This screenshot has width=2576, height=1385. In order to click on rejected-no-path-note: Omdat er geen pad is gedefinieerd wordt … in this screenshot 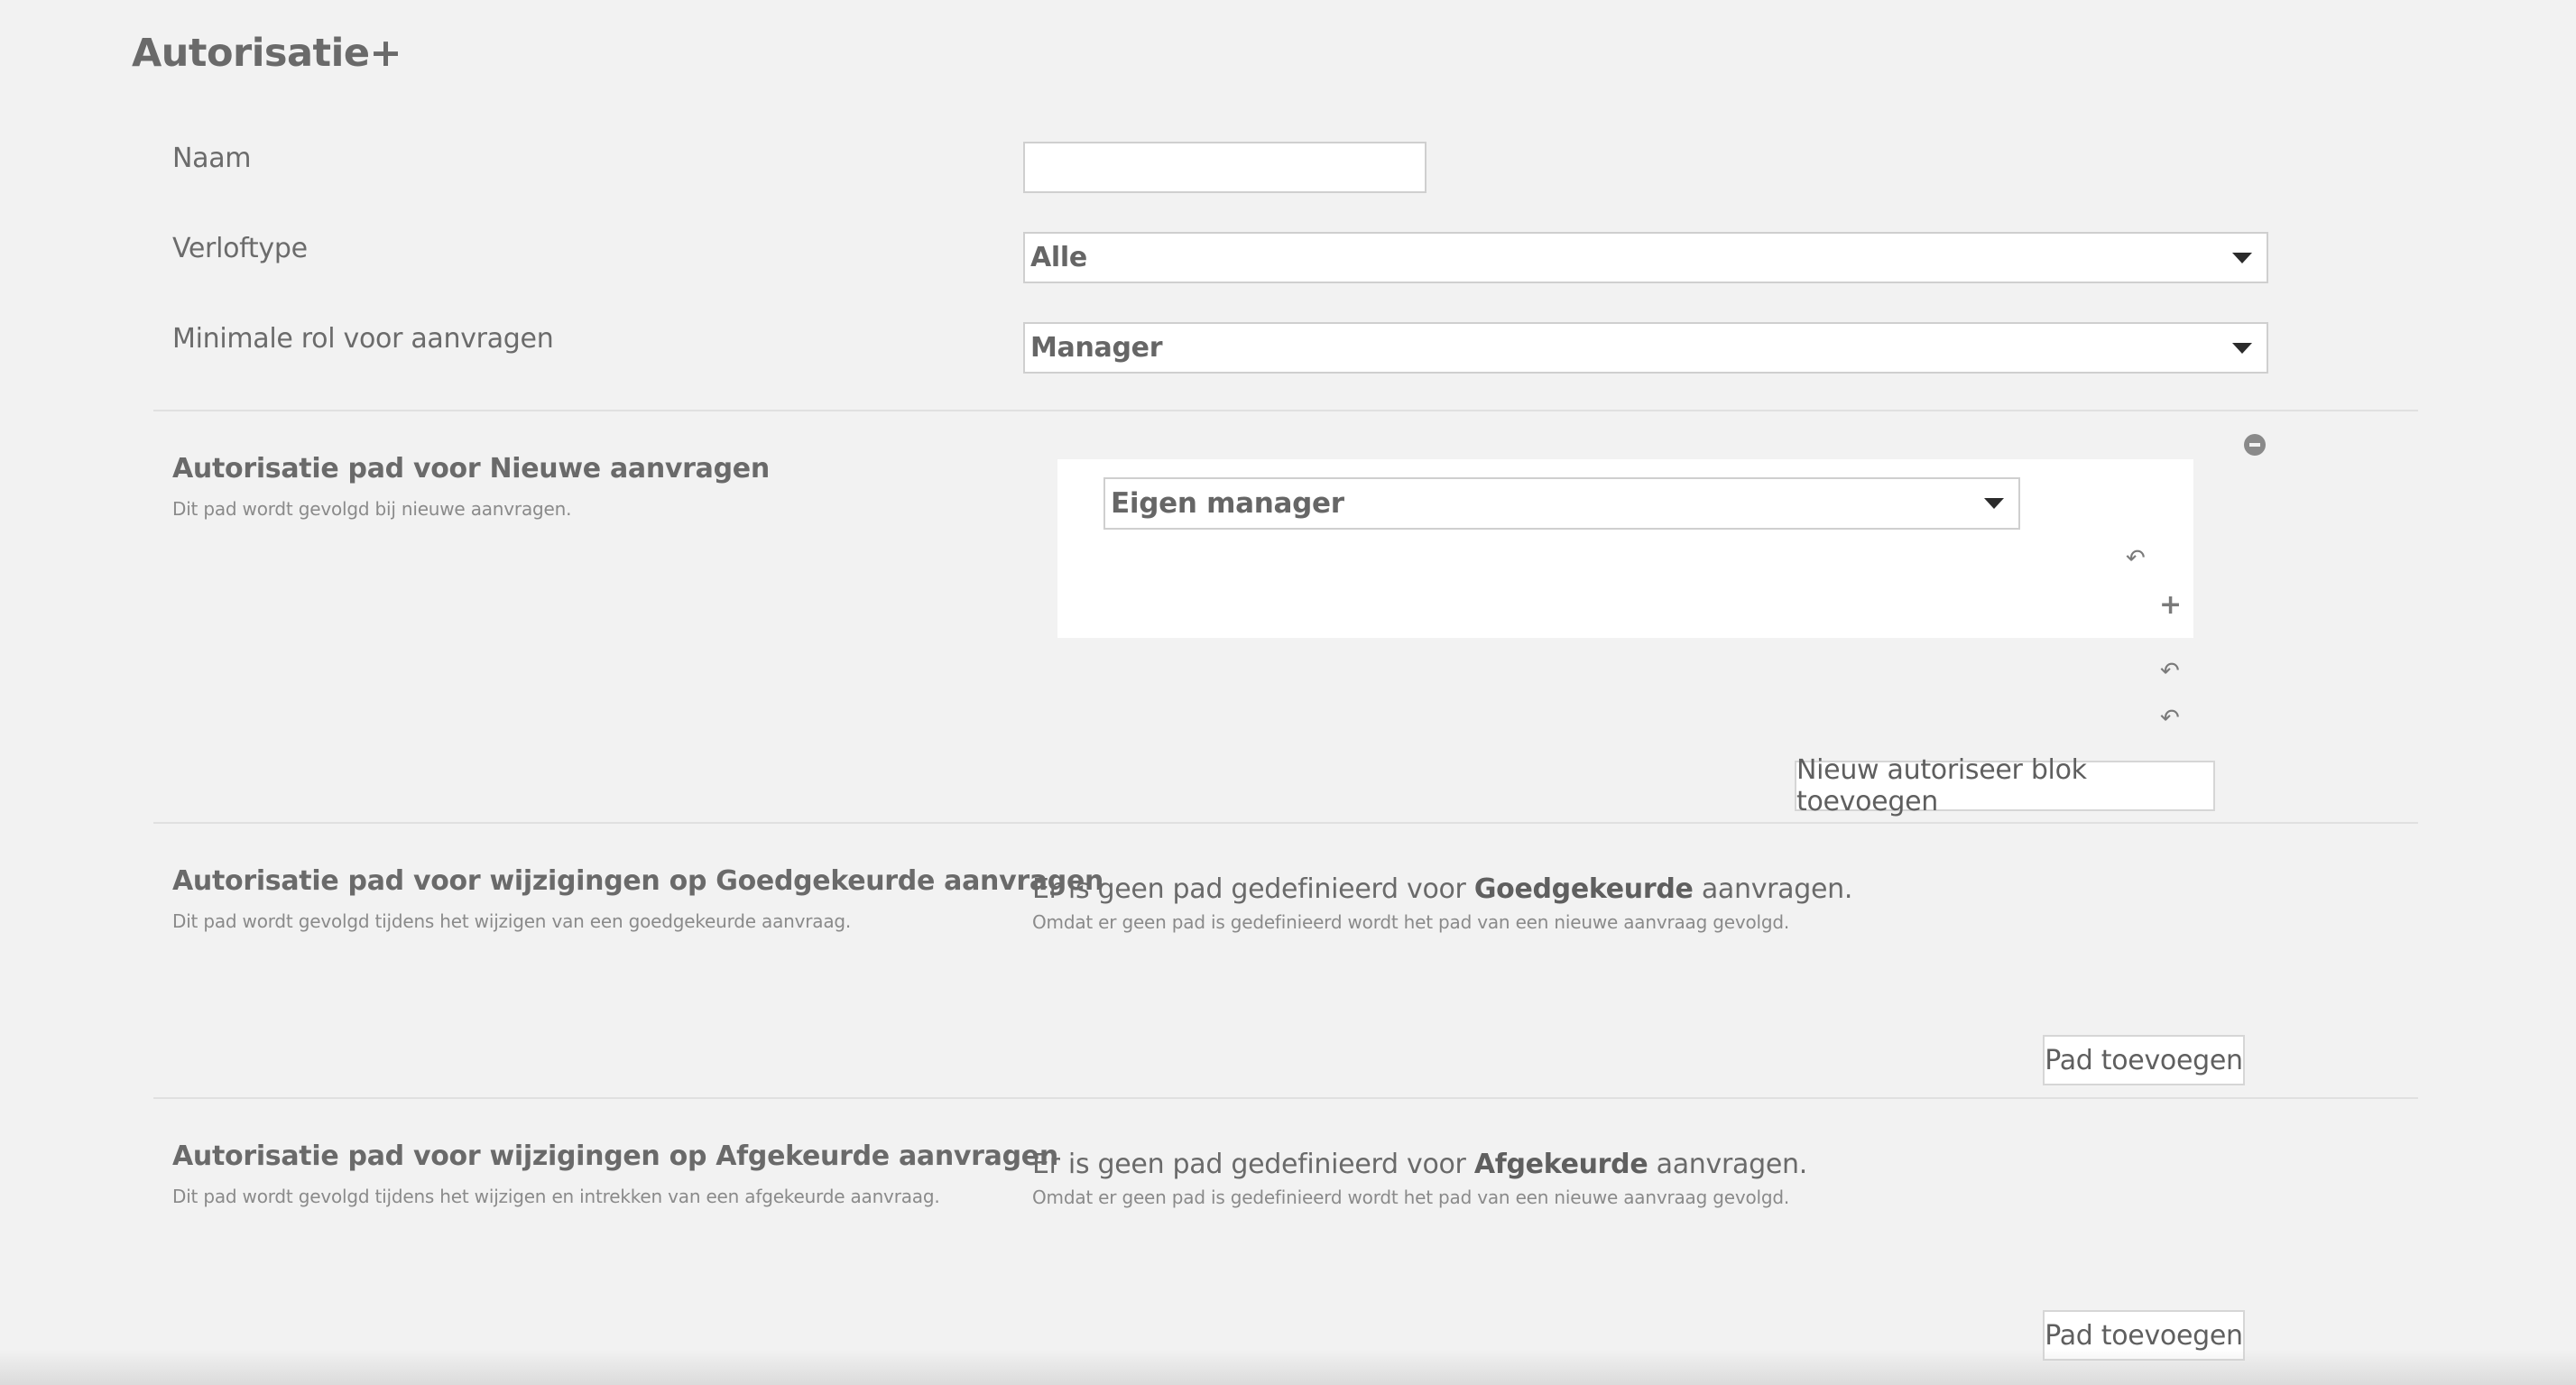, I will do `click(1411, 1197)`.